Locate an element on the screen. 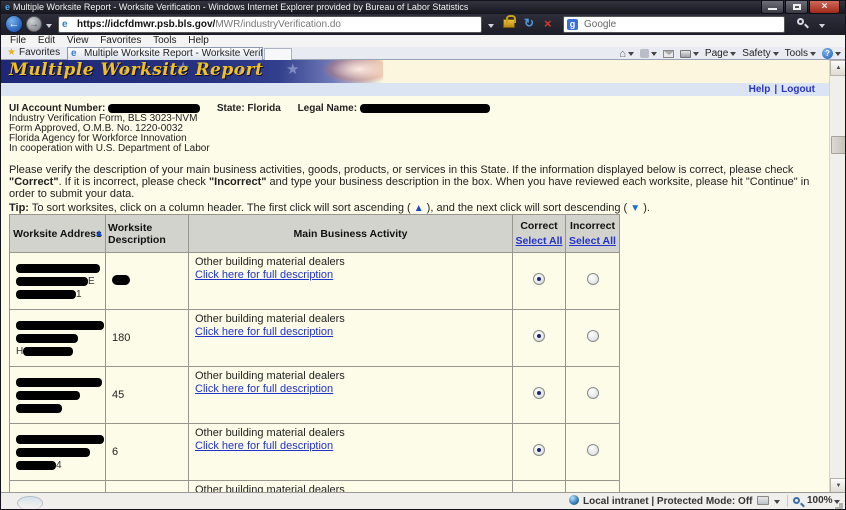 The image size is (846, 510). menu-tools: Tools is located at coordinates (164, 41).